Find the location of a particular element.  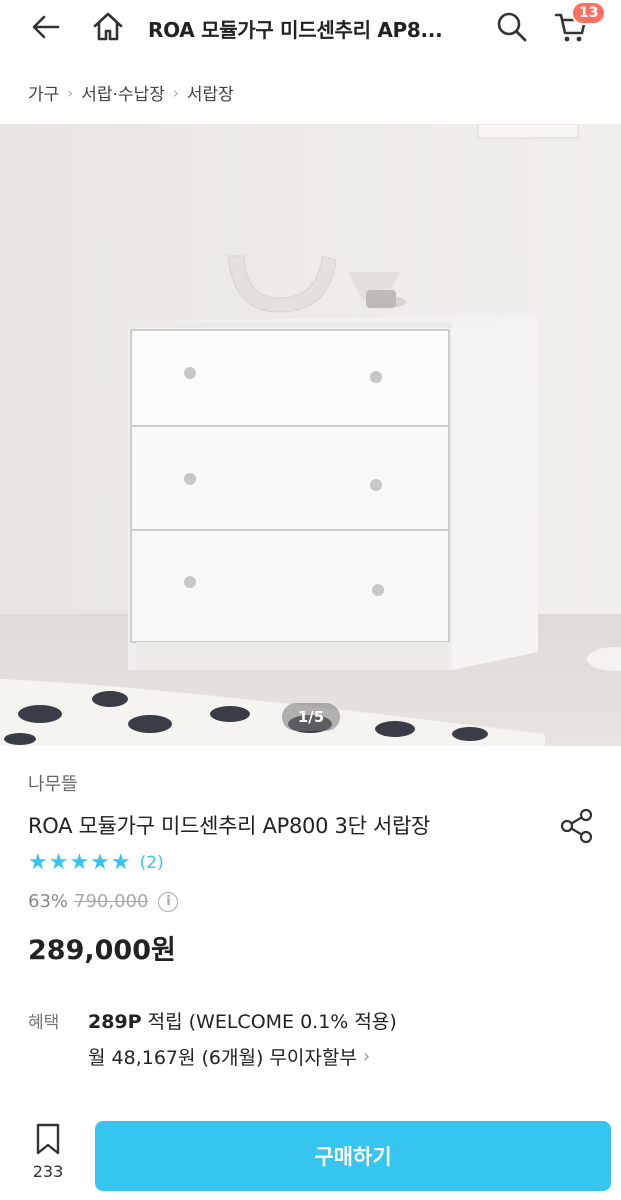

bookmark-count: 233 is located at coordinates (48, 1171).